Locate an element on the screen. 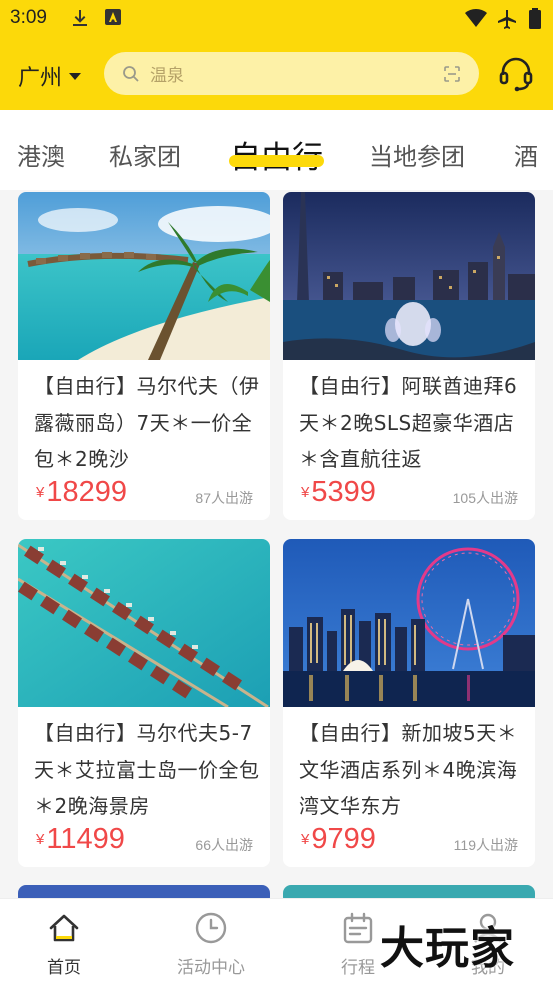 Image resolution: width=553 pixels, height=983 pixels. font-app-icon is located at coordinates (113, 17).